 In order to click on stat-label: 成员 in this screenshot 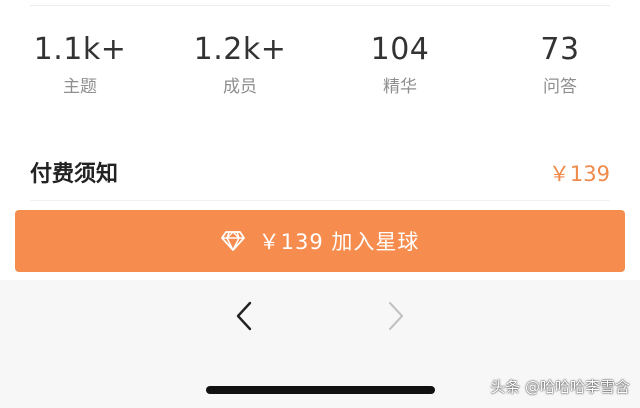, I will do `click(240, 87)`.